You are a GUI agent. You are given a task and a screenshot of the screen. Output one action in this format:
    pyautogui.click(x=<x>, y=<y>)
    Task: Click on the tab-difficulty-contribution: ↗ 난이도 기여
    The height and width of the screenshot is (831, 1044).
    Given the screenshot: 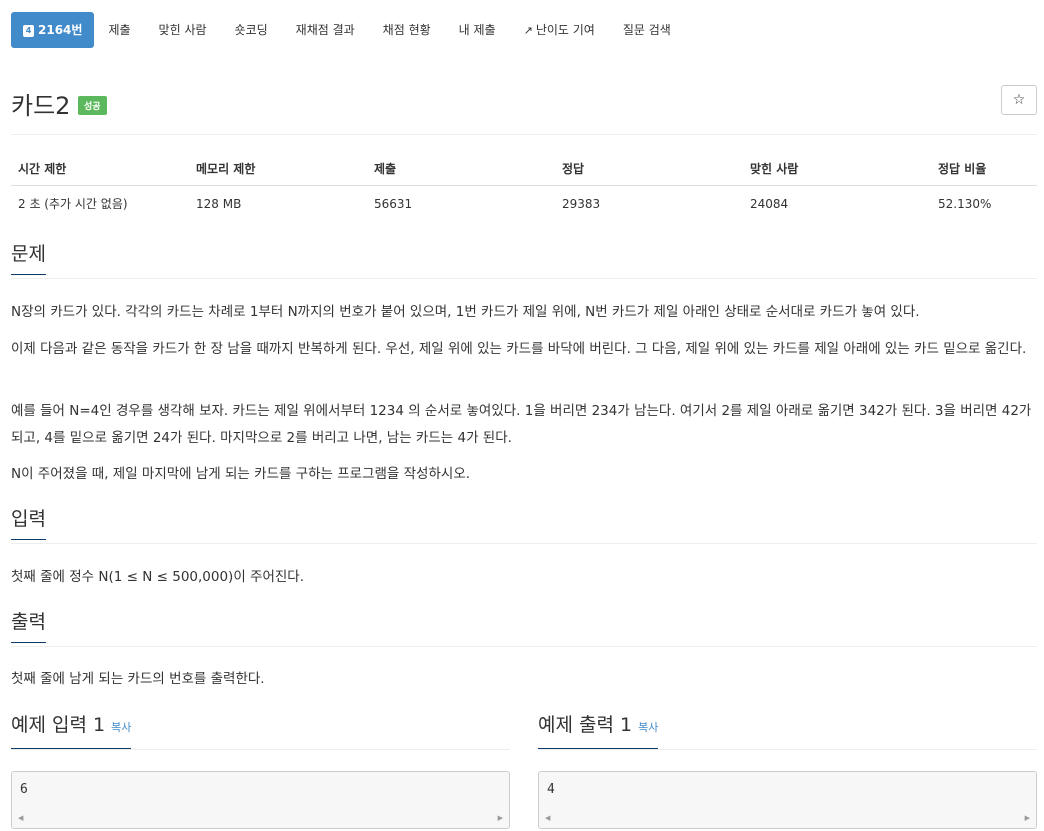 What is the action you would take?
    pyautogui.click(x=559, y=30)
    